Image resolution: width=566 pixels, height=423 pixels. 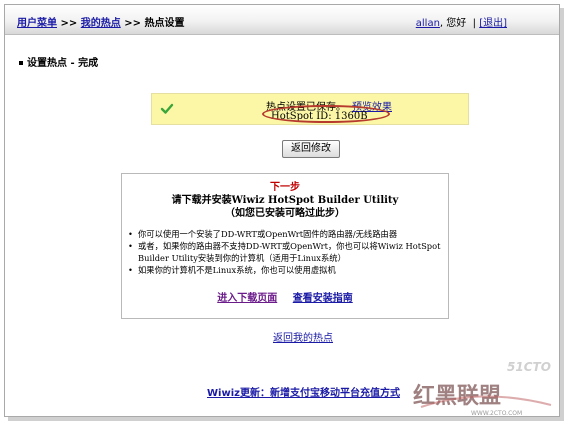 I want to click on next-step-links: 进入下载页面 查看安装指南, so click(x=285, y=296).